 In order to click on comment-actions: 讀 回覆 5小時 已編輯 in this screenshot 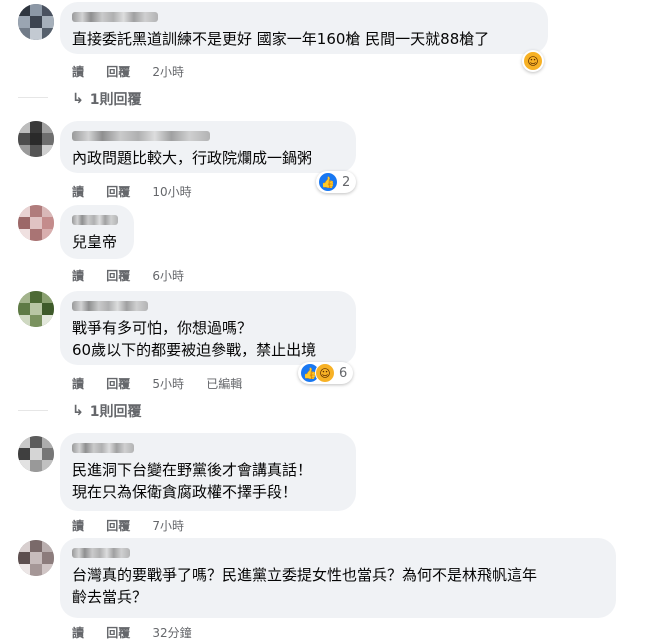, I will do `click(166, 383)`.